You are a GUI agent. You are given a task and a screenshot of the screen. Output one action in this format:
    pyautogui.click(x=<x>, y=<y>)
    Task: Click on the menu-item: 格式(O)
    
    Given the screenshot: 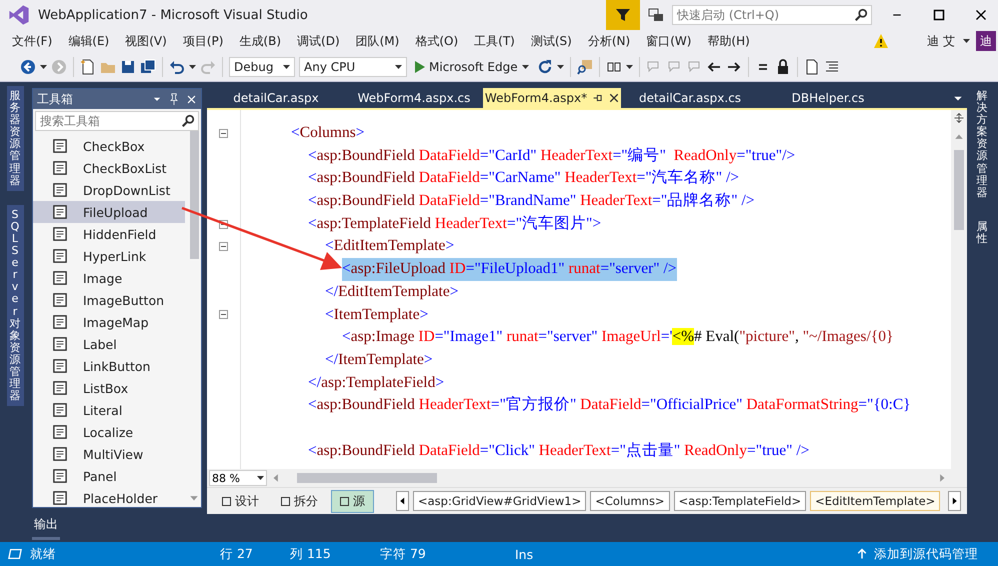 What is the action you would take?
    pyautogui.click(x=436, y=41)
    